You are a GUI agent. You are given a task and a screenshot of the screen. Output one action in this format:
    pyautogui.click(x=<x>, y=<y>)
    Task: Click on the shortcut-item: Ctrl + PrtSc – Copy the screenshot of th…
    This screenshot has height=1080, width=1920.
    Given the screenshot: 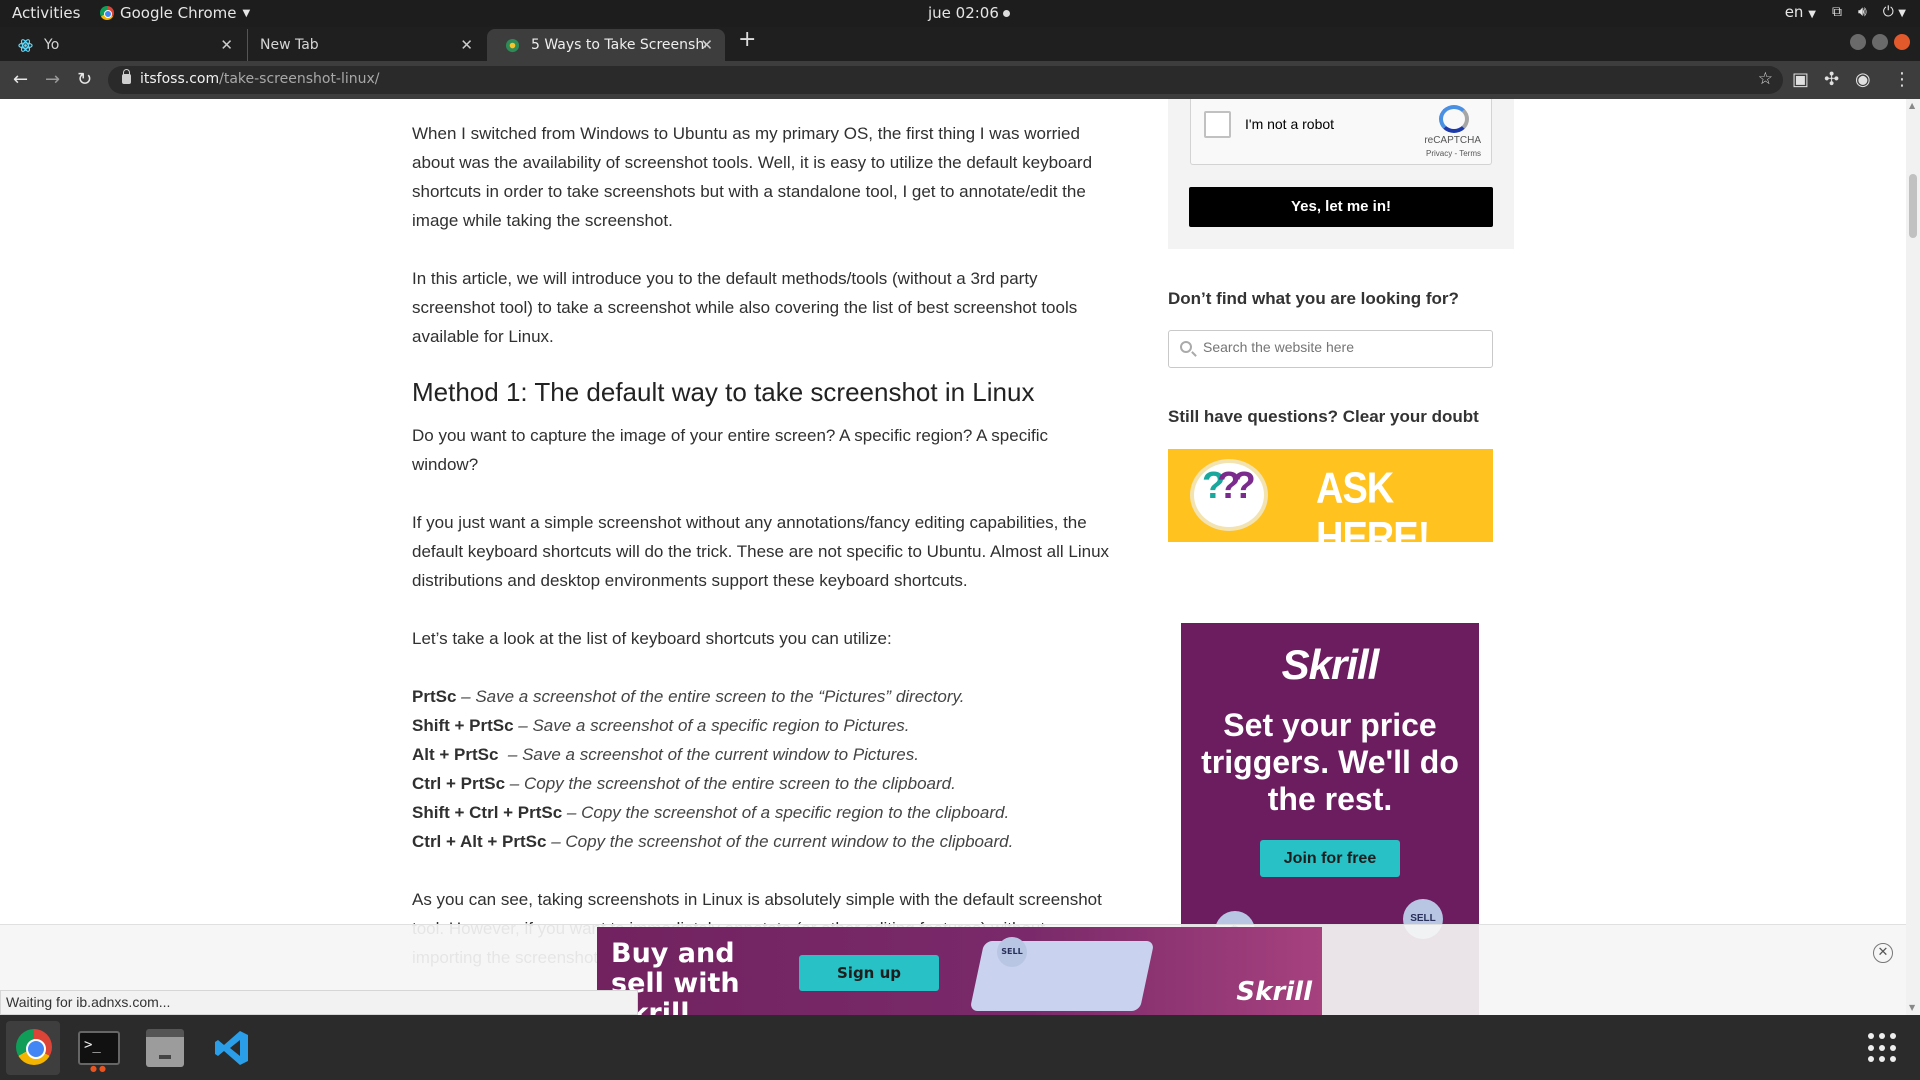 What is the action you would take?
    pyautogui.click(x=762, y=783)
    